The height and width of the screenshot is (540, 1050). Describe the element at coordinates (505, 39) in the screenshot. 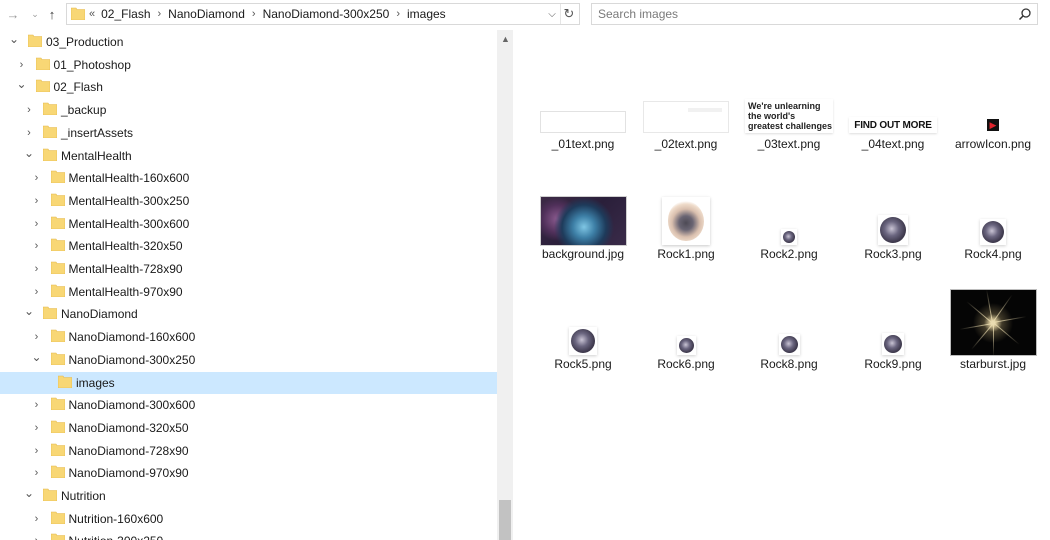

I see `scroll-up-icon: ▲` at that location.